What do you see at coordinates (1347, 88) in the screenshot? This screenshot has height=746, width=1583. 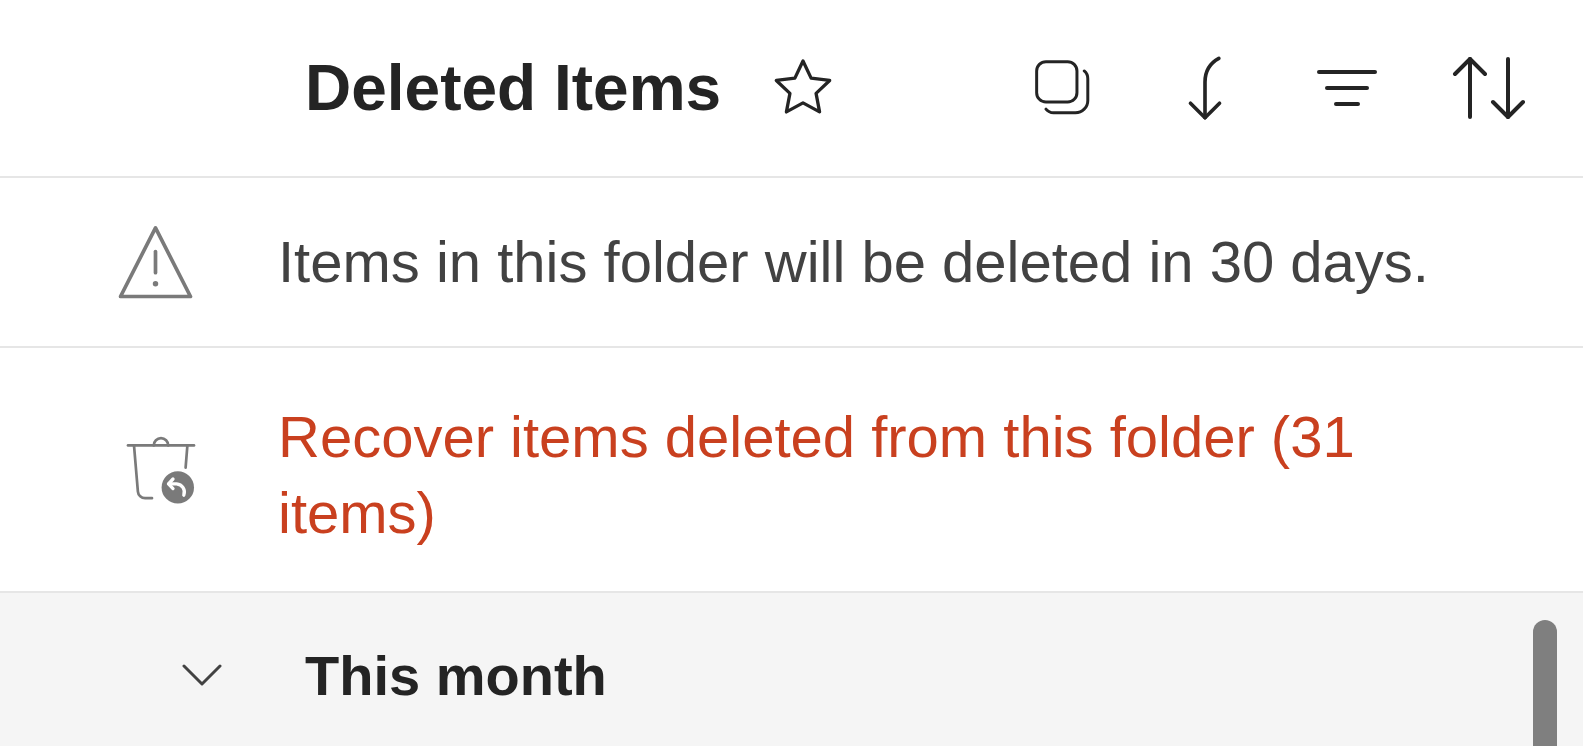 I see `filter-icon` at bounding box center [1347, 88].